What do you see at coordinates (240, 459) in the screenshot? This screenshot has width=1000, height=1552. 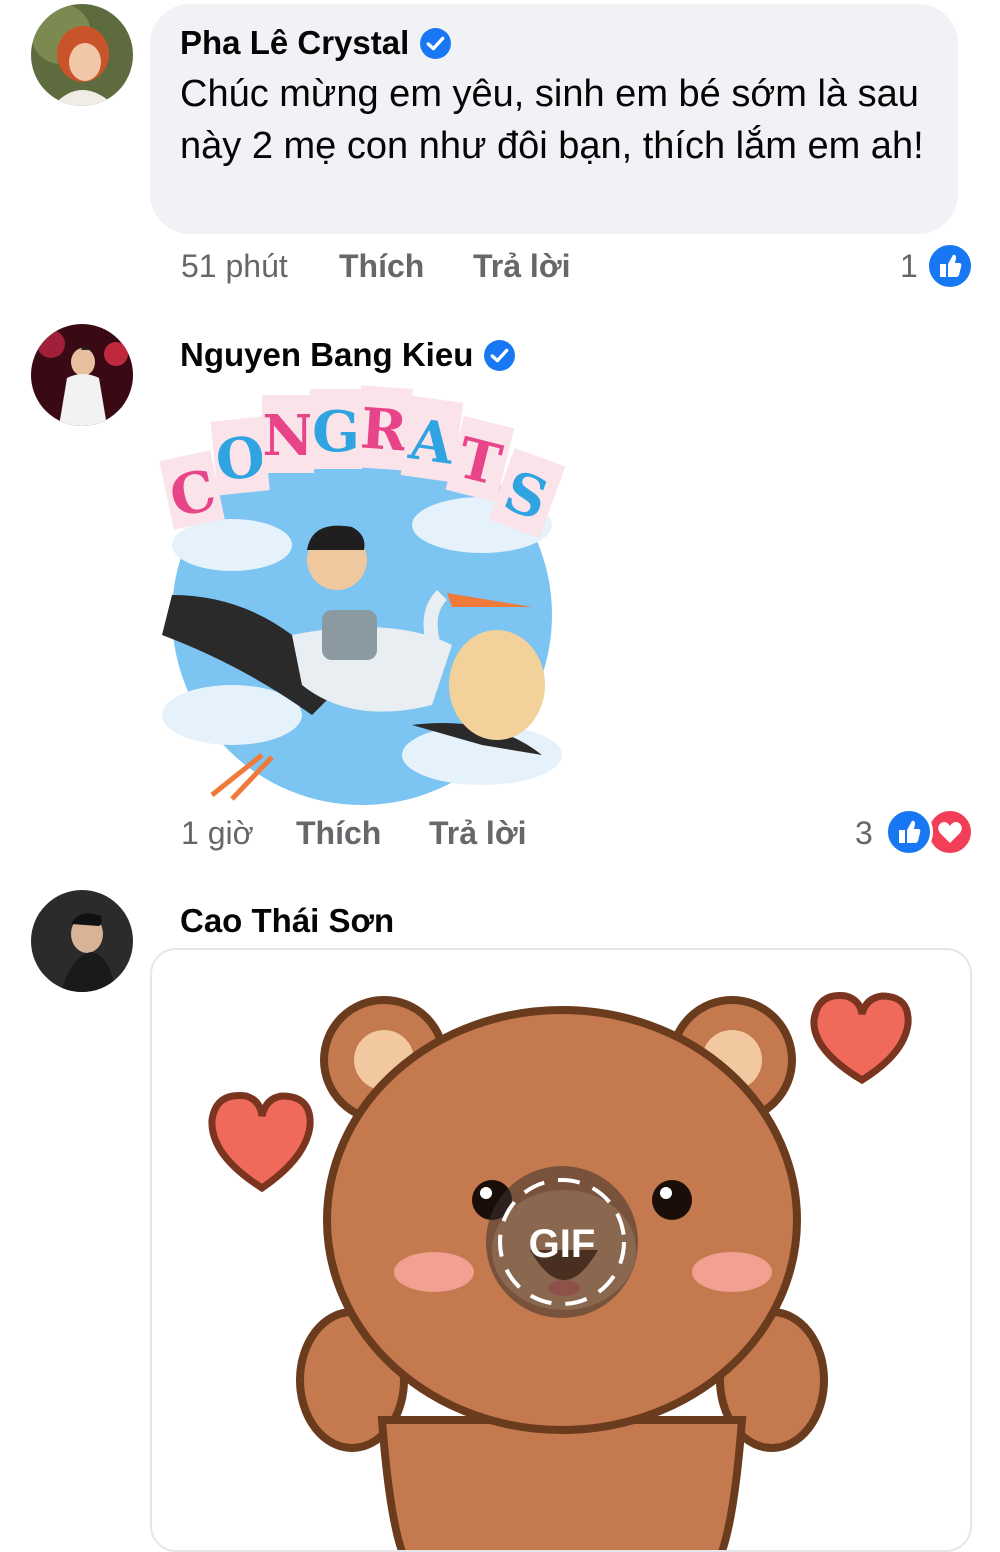 I see `svg-text: O` at bounding box center [240, 459].